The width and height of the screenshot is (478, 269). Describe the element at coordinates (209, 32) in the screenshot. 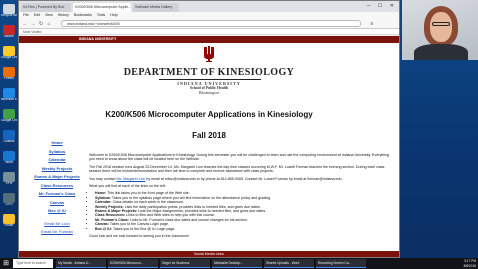

I see `bookmarks-bar: Most Visited` at that location.